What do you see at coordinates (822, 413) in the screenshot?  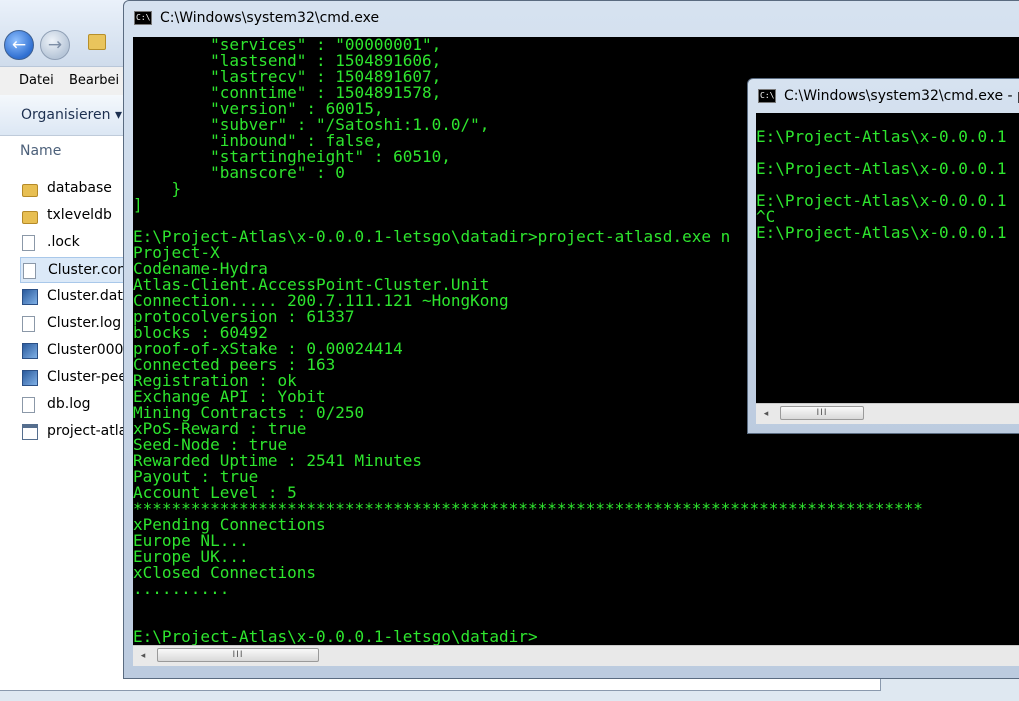 I see `secondary-scroll-thumb: III` at bounding box center [822, 413].